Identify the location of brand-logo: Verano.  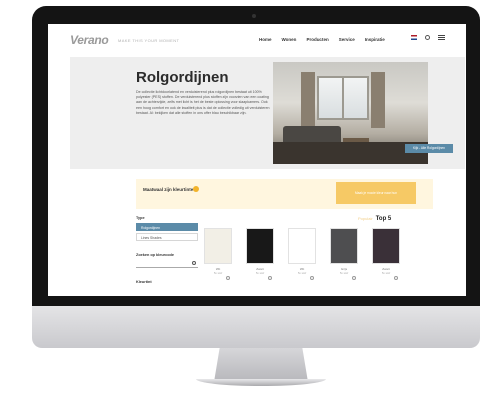
(89, 40).